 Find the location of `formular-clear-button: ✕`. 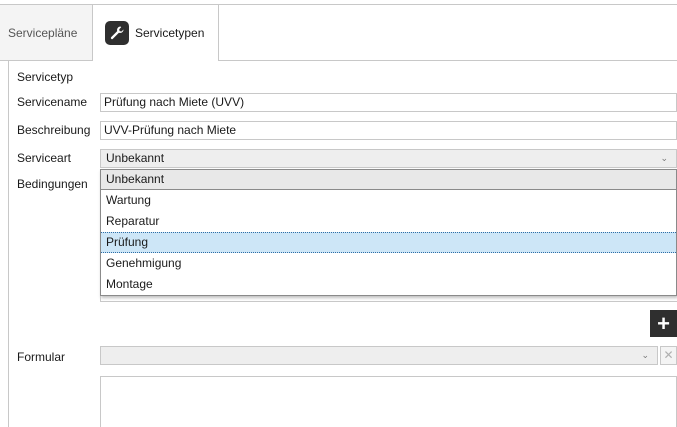

formular-clear-button: ✕ is located at coordinates (668, 355).